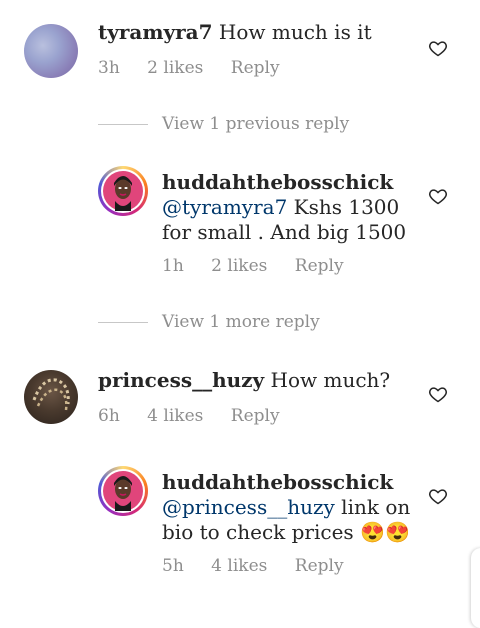  Describe the element at coordinates (181, 380) in the screenshot. I see `comment-username: princess__huzy` at that location.